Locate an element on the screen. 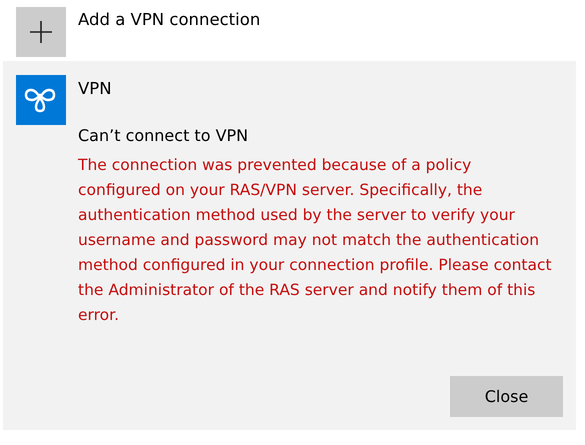 Image resolution: width=585 pixels, height=445 pixels. add-button is located at coordinates (41, 32).